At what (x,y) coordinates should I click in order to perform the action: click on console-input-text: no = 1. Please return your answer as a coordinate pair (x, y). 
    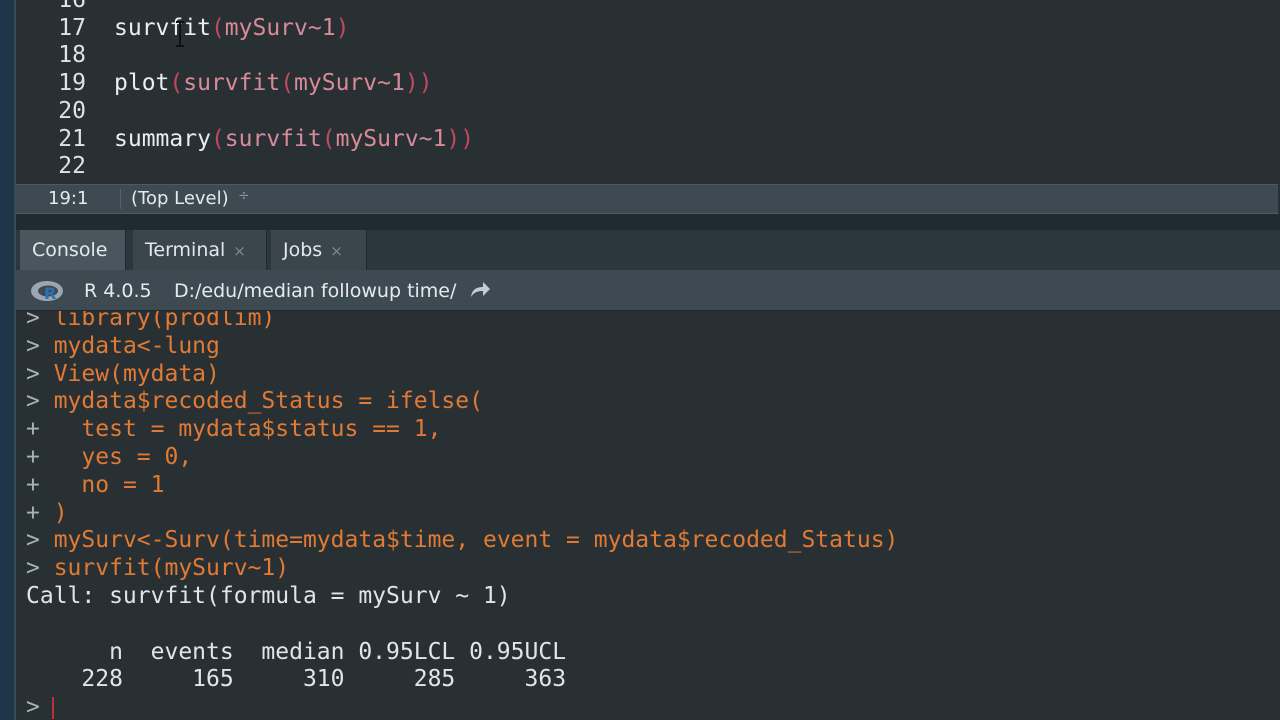
    Looking at the image, I should click on (102, 484).